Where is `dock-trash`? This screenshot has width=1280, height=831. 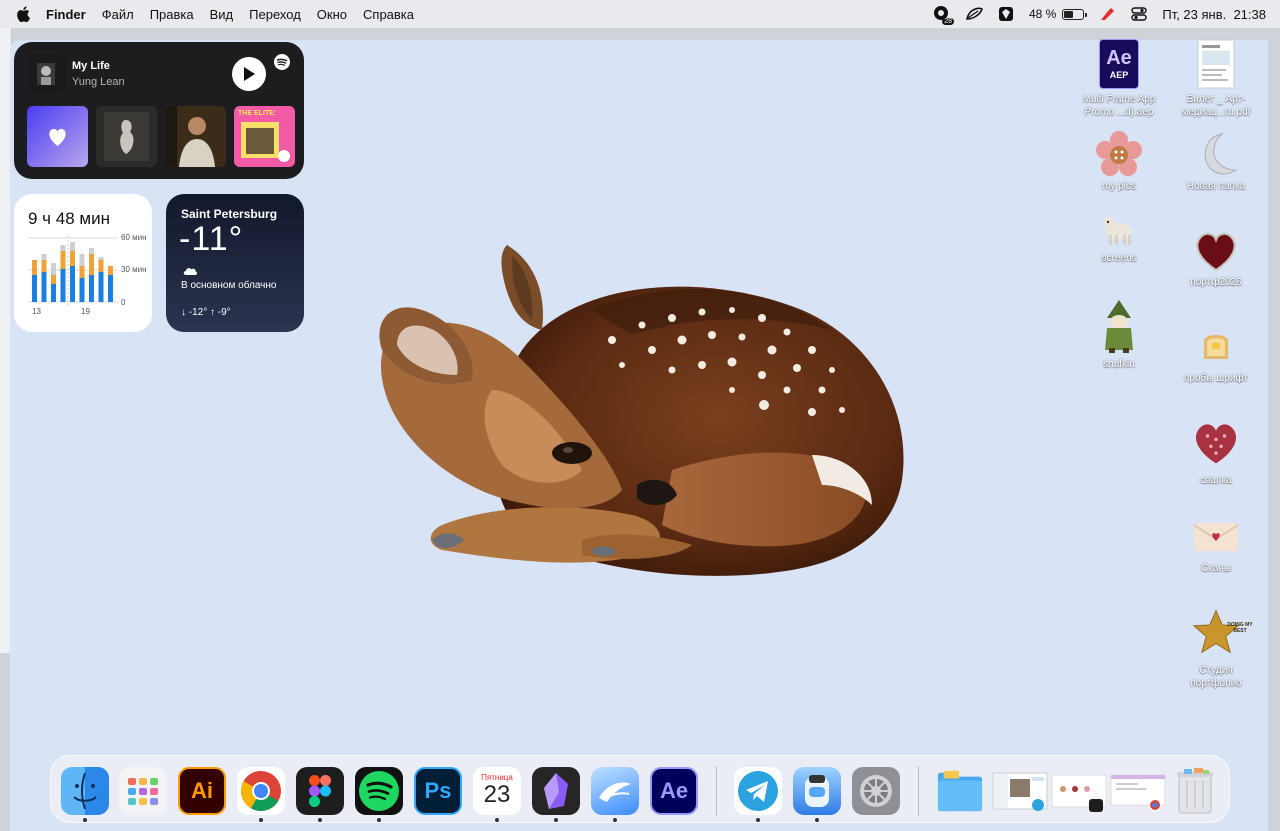
dock-trash is located at coordinates (1195, 791).